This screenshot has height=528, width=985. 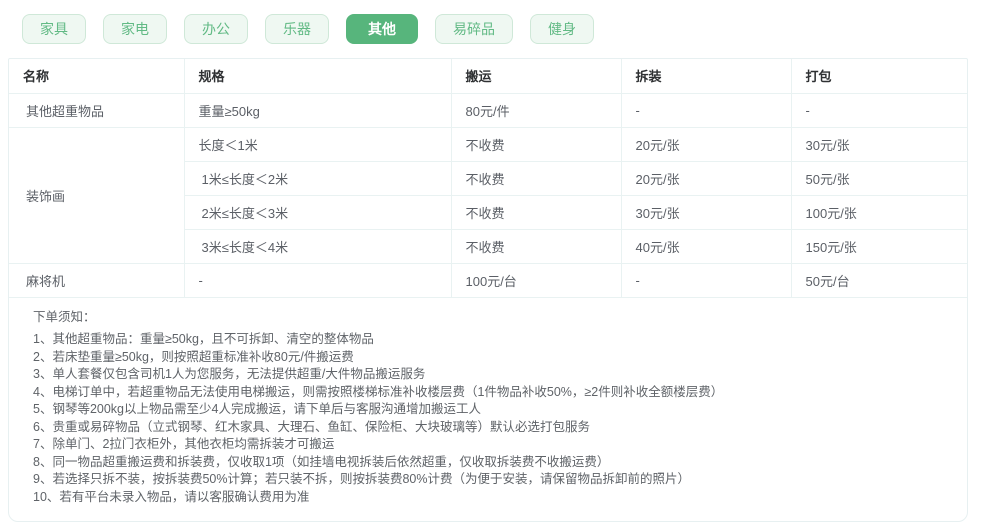 I want to click on table-cell: 重量≥50kg, so click(x=317, y=110).